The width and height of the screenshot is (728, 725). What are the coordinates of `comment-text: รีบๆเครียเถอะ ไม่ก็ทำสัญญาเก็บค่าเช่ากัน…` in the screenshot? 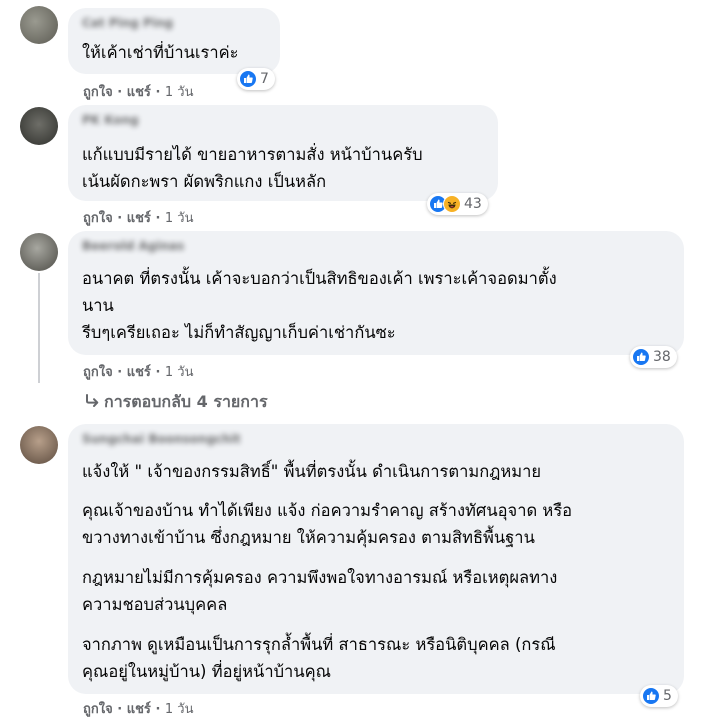 It's located at (239, 332).